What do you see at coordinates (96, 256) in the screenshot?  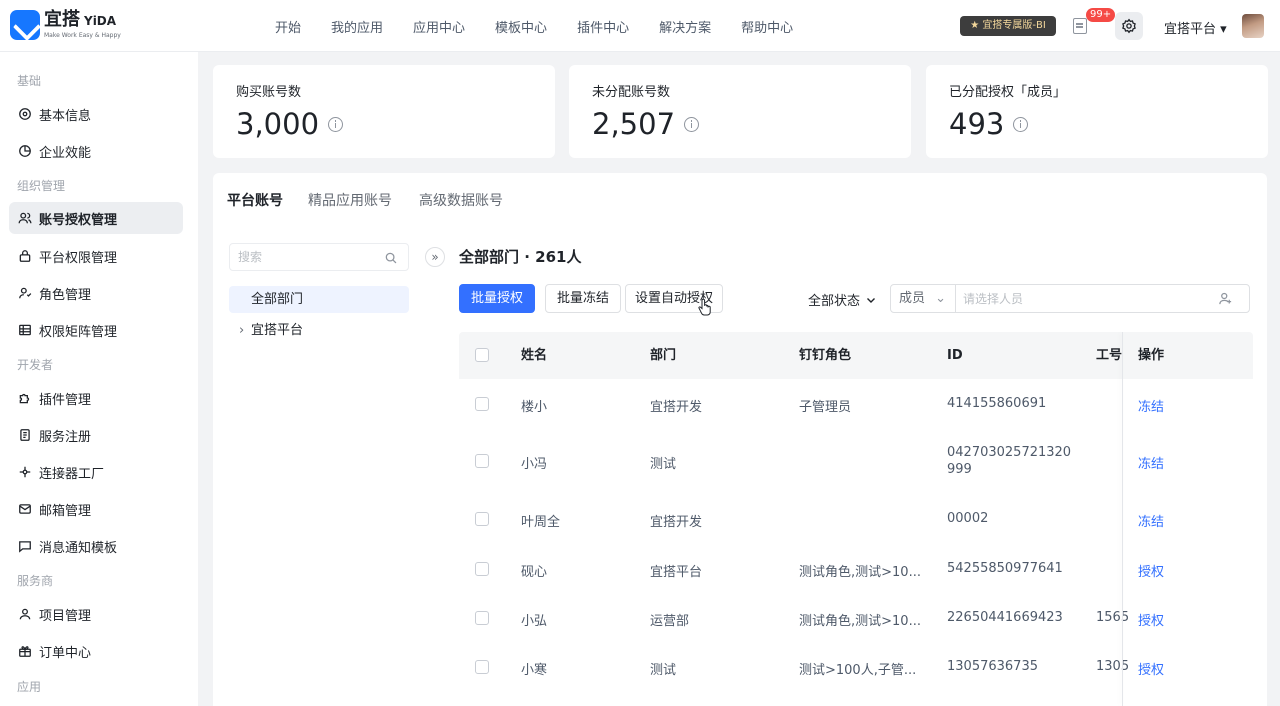 I see `sidebar-item-platform-perm: 平台权限管理` at bounding box center [96, 256].